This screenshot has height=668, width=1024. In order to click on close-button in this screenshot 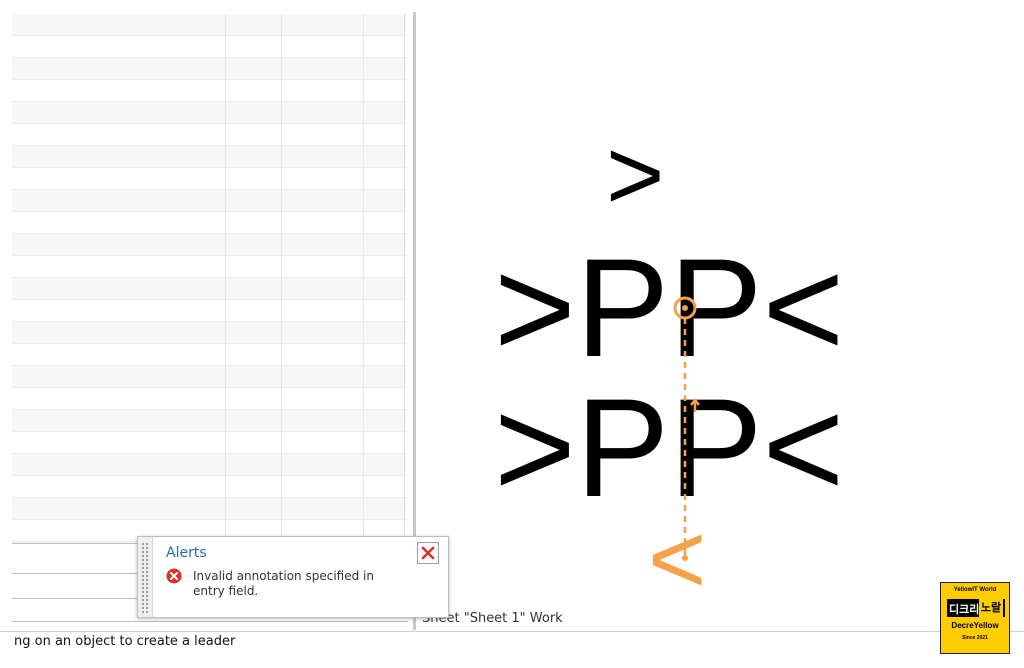, I will do `click(428, 553)`.